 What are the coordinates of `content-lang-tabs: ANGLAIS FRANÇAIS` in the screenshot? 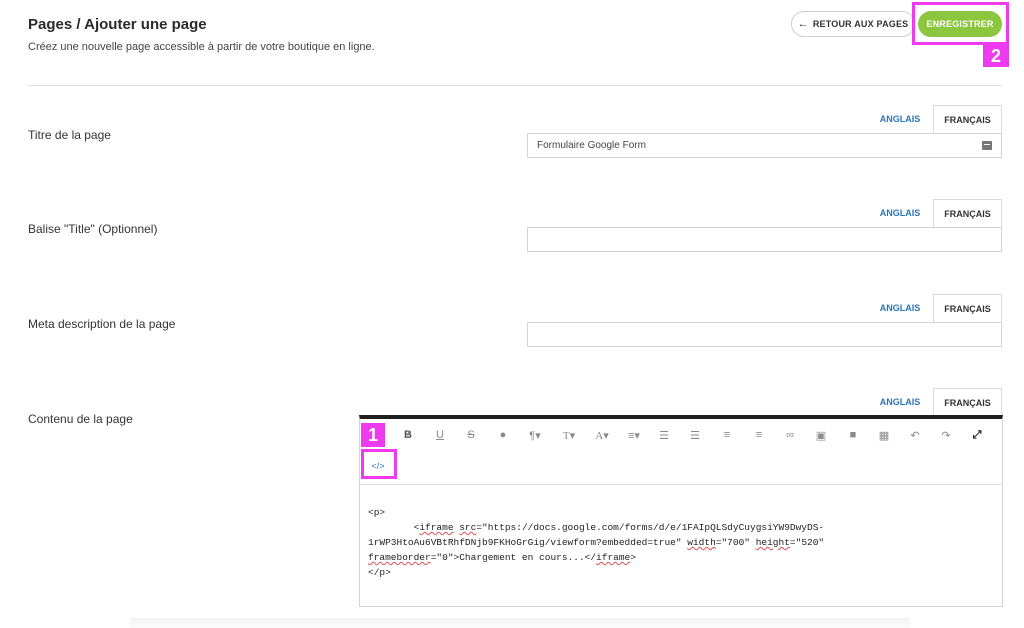 It's located at (934, 402).